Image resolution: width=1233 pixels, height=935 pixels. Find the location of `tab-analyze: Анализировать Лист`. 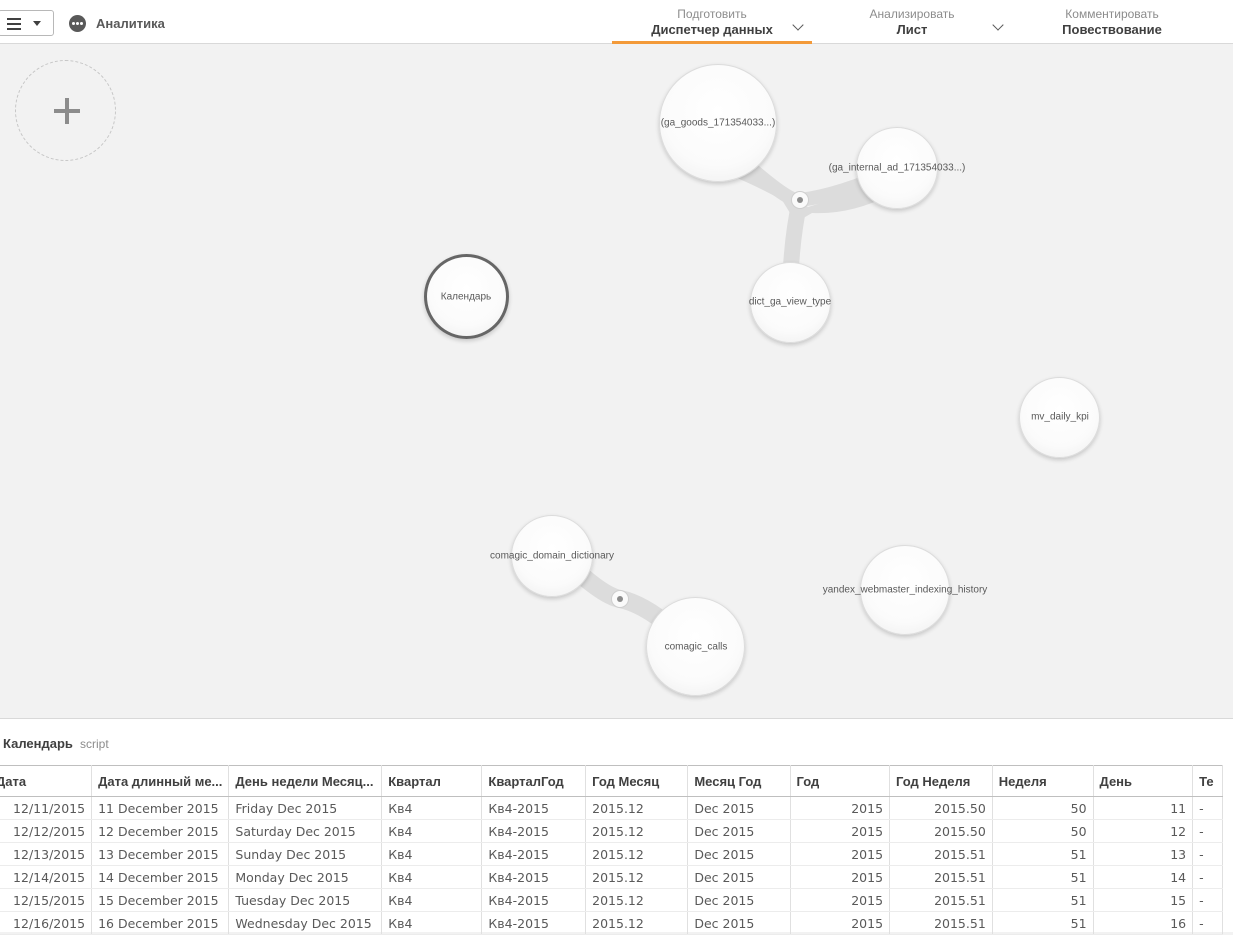

tab-analyze: Анализировать Лист is located at coordinates (912, 22).